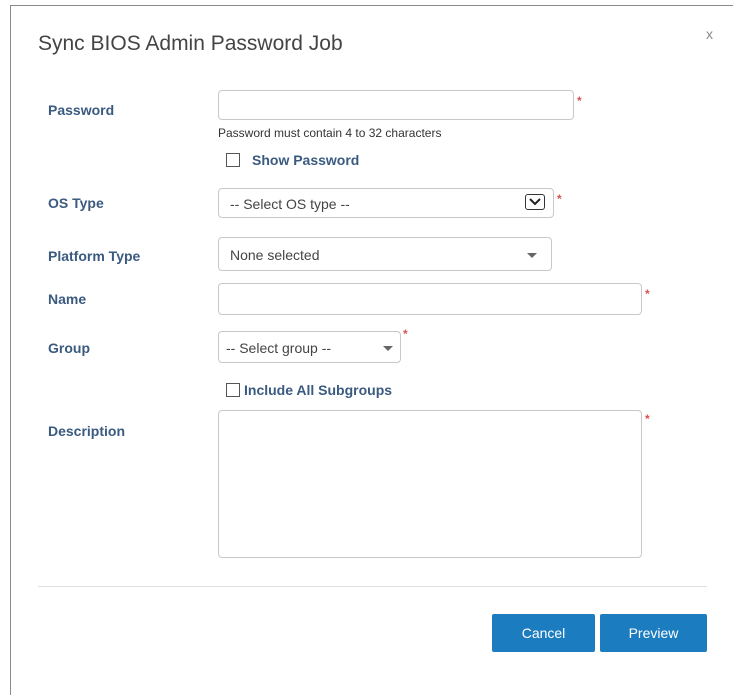  Describe the element at coordinates (405, 334) in the screenshot. I see `group-required-mark: *` at that location.